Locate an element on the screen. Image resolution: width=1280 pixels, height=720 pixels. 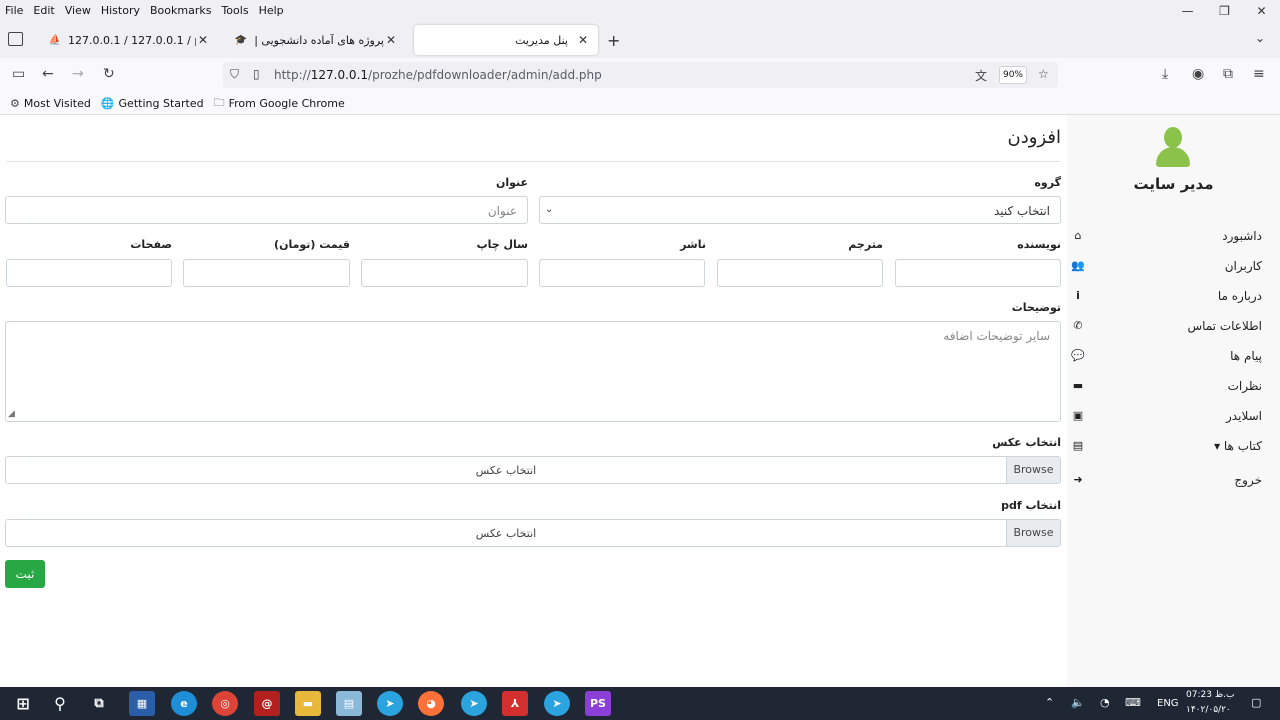
maximize-icon: ❐ is located at coordinates (1224, 11).